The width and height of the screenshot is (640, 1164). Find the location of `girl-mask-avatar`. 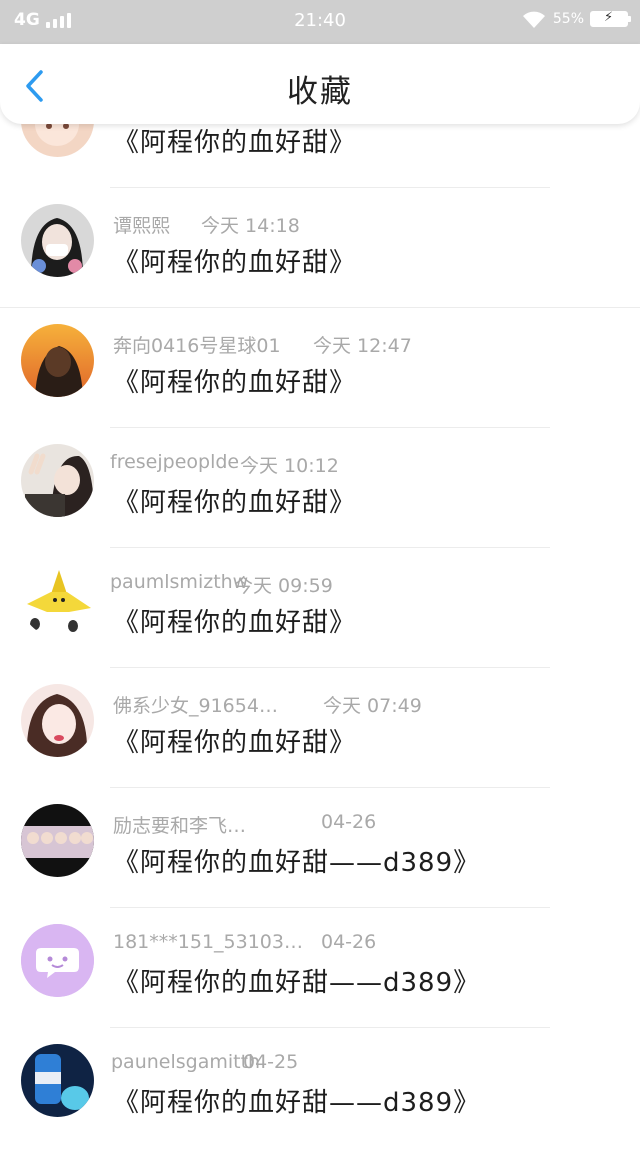

girl-mask-avatar is located at coordinates (57, 240).